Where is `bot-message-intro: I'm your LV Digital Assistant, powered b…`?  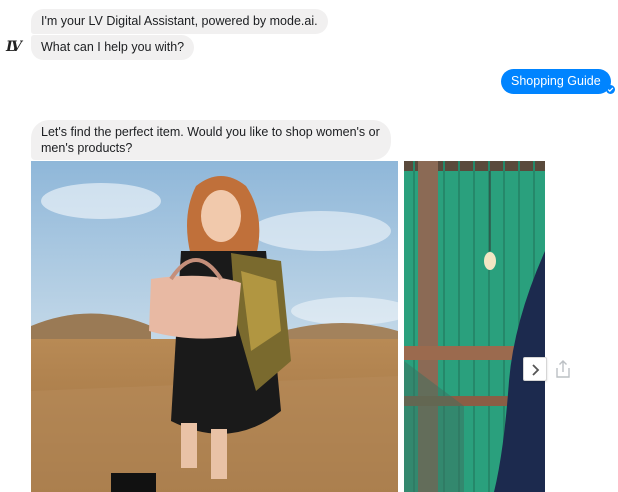
bot-message-intro: I'm your LV Digital Assistant, powered b… is located at coordinates (179, 21).